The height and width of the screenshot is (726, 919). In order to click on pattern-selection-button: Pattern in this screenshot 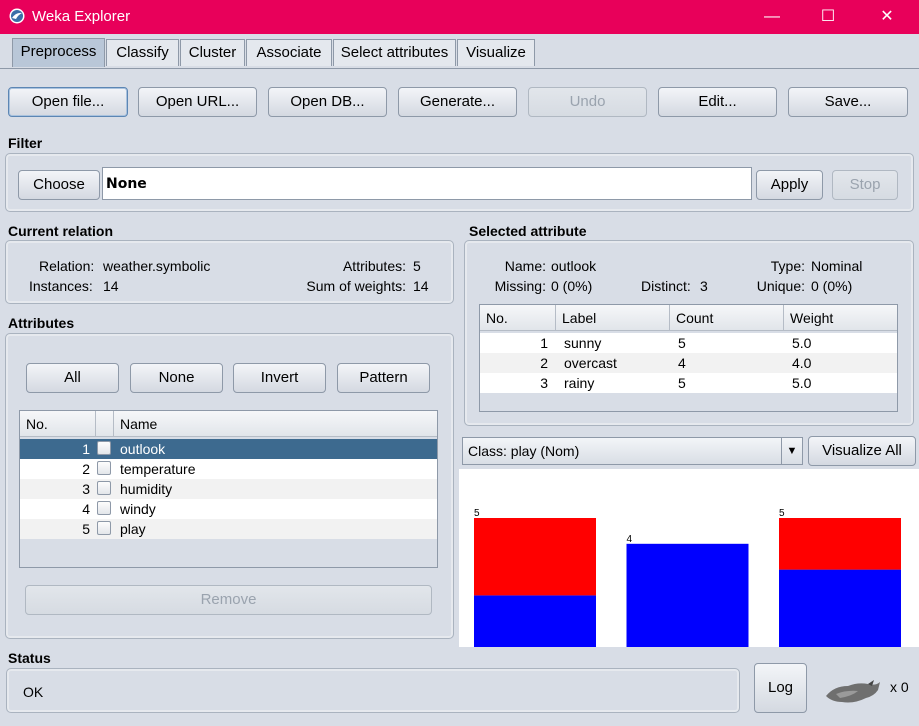, I will do `click(383, 378)`.